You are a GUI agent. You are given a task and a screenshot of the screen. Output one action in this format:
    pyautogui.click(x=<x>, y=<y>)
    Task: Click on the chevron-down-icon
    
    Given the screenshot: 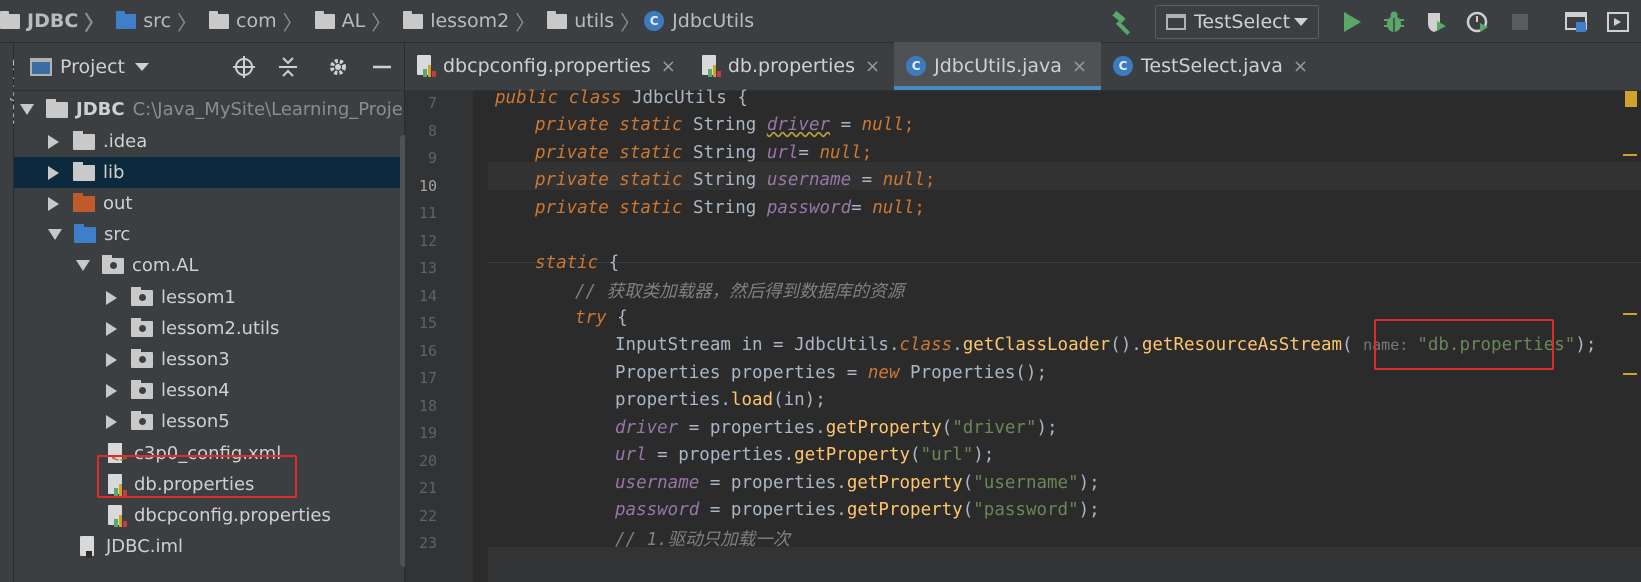 What is the action you would take?
    pyautogui.click(x=1301, y=21)
    